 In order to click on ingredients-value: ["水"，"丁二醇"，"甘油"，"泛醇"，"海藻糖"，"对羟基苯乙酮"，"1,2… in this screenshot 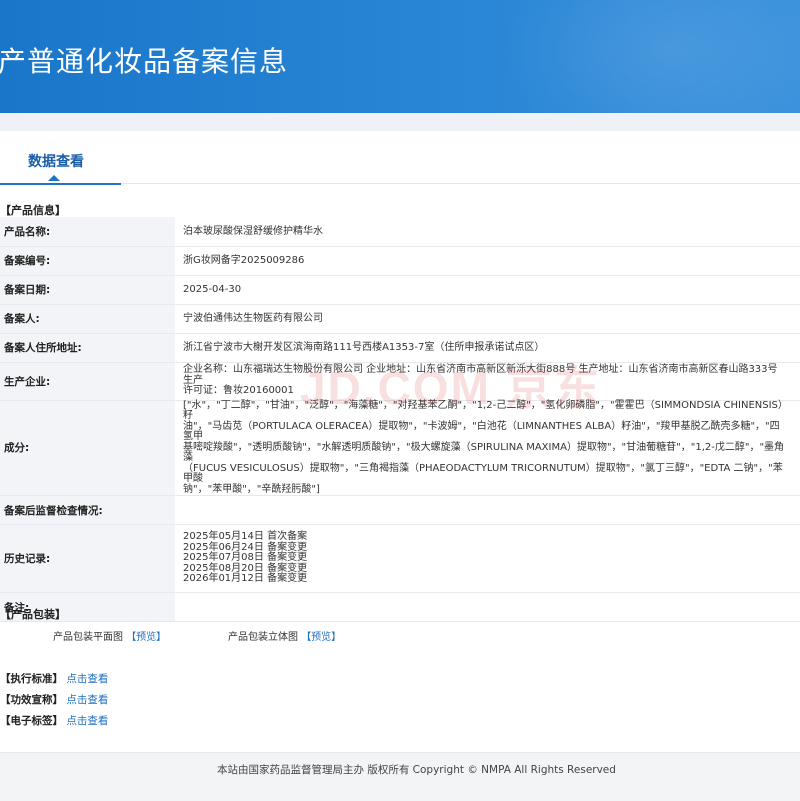, I will do `click(487, 448)`.